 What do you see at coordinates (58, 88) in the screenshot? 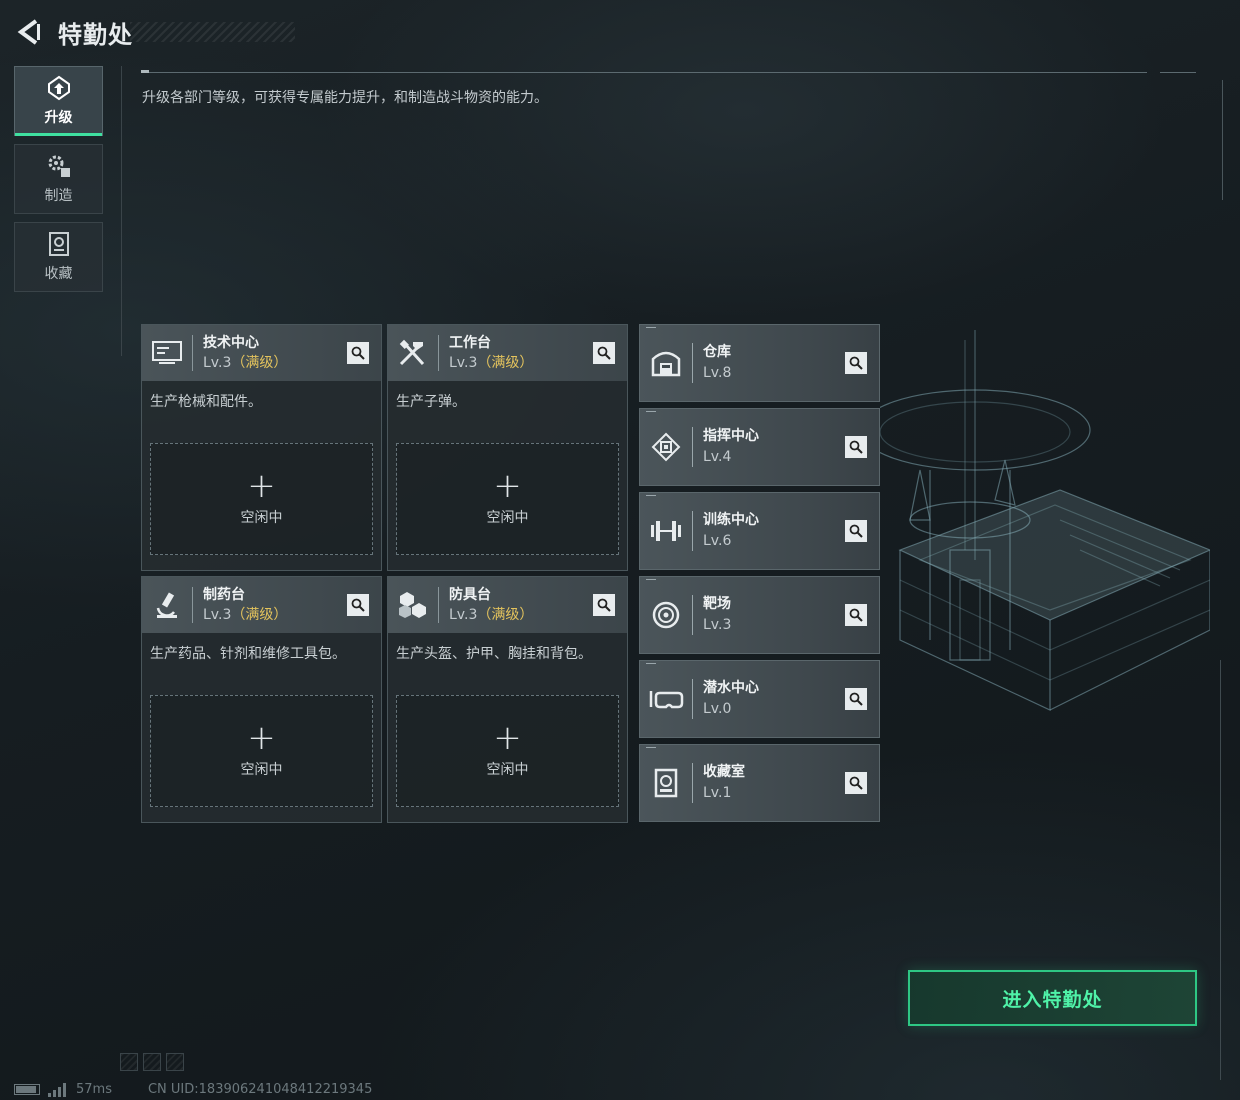
I see `upgrade-icon` at bounding box center [58, 88].